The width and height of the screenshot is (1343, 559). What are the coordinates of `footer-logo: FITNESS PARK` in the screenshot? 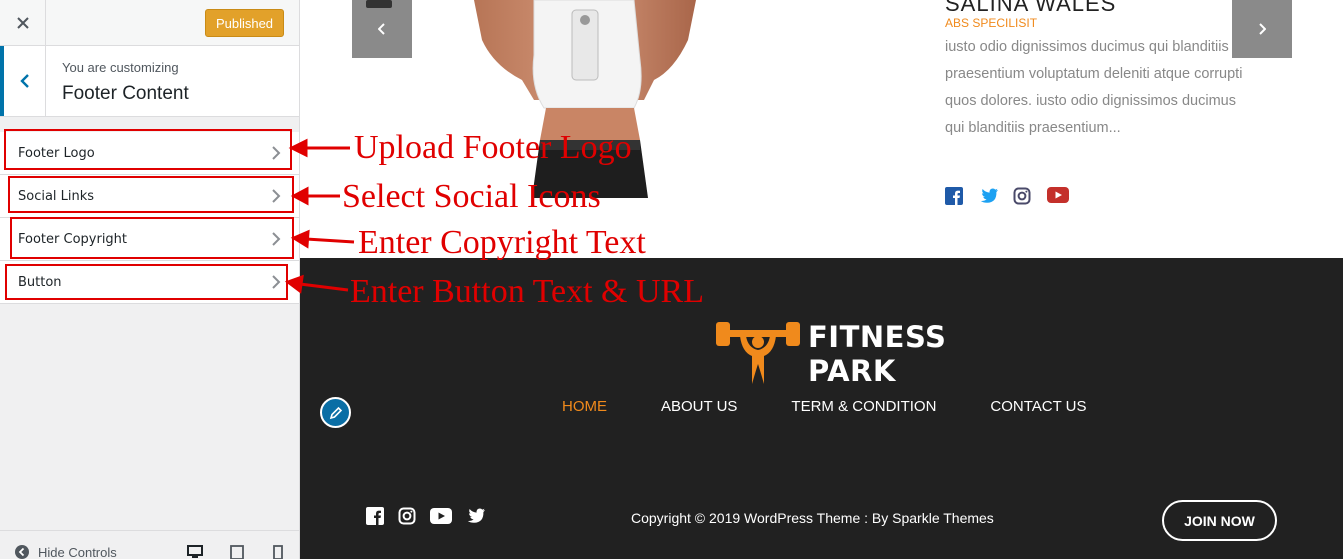 It's located at (831, 353).